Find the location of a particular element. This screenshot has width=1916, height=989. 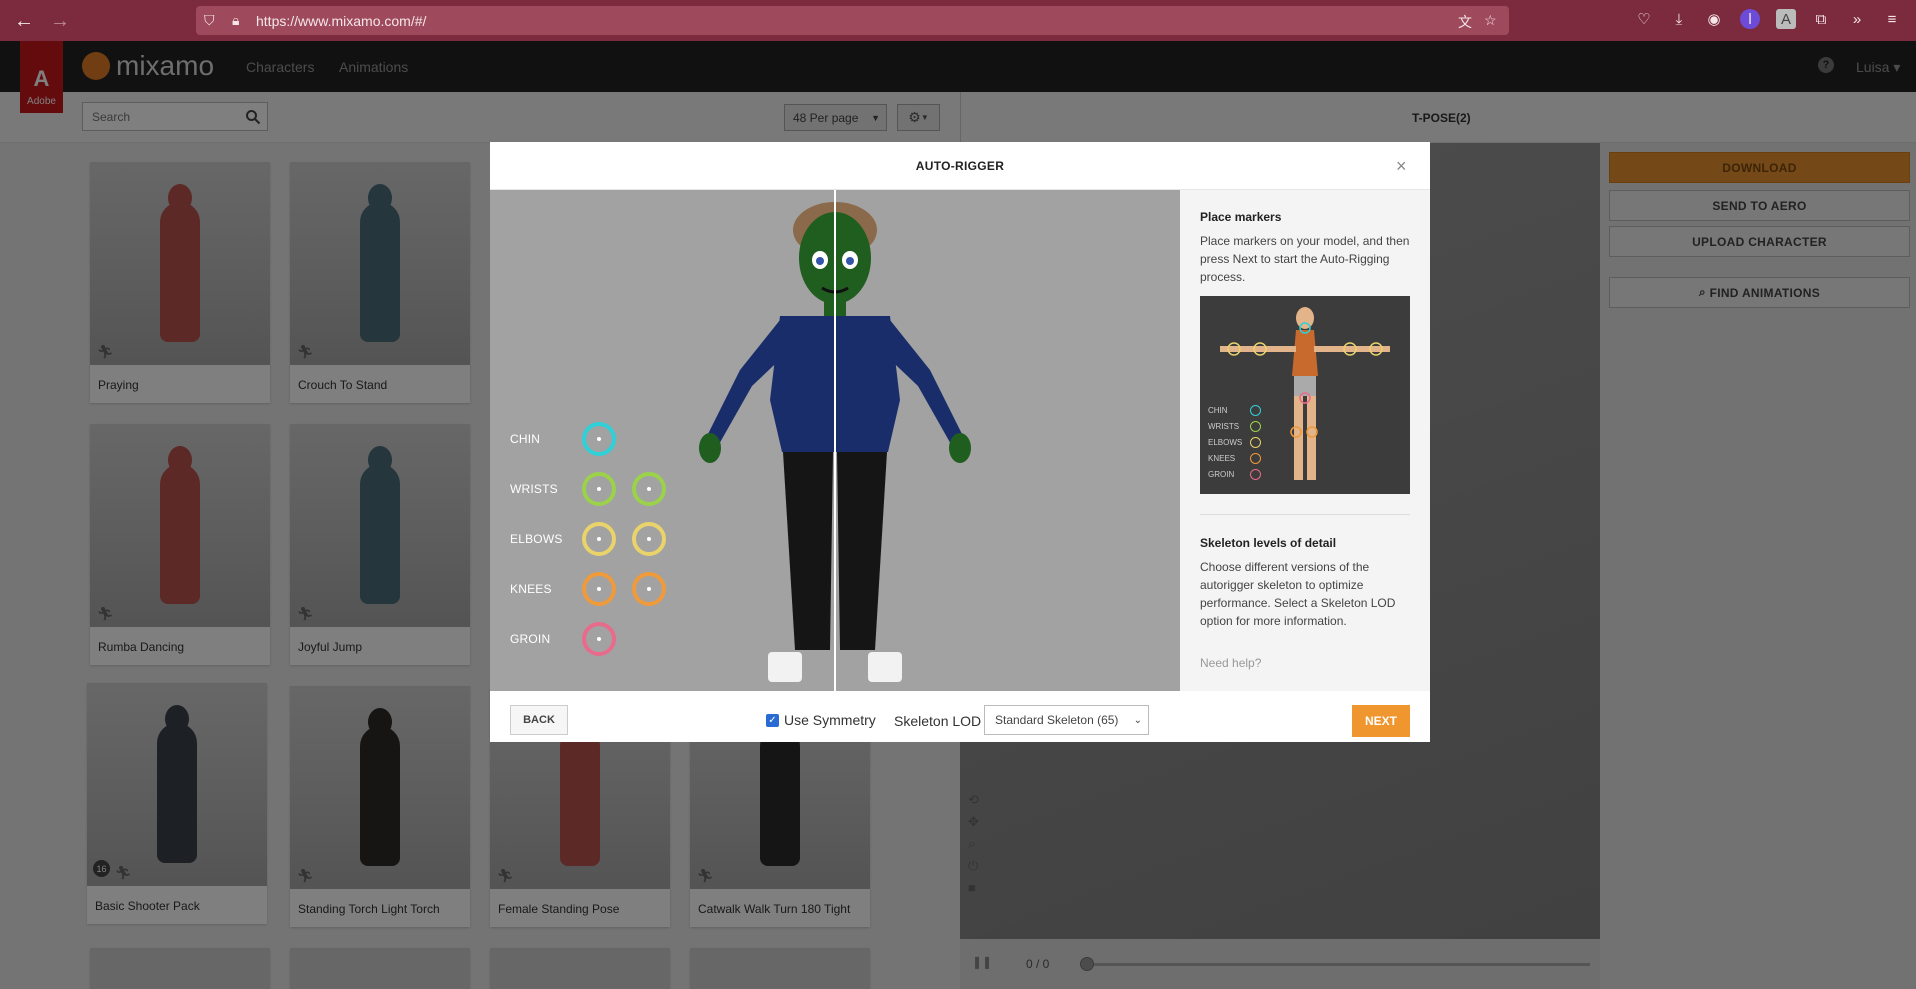

address-bar: ⛉ 🔒︎ https://www.mixamo.com/#/ 文 ☆ is located at coordinates (852, 20).